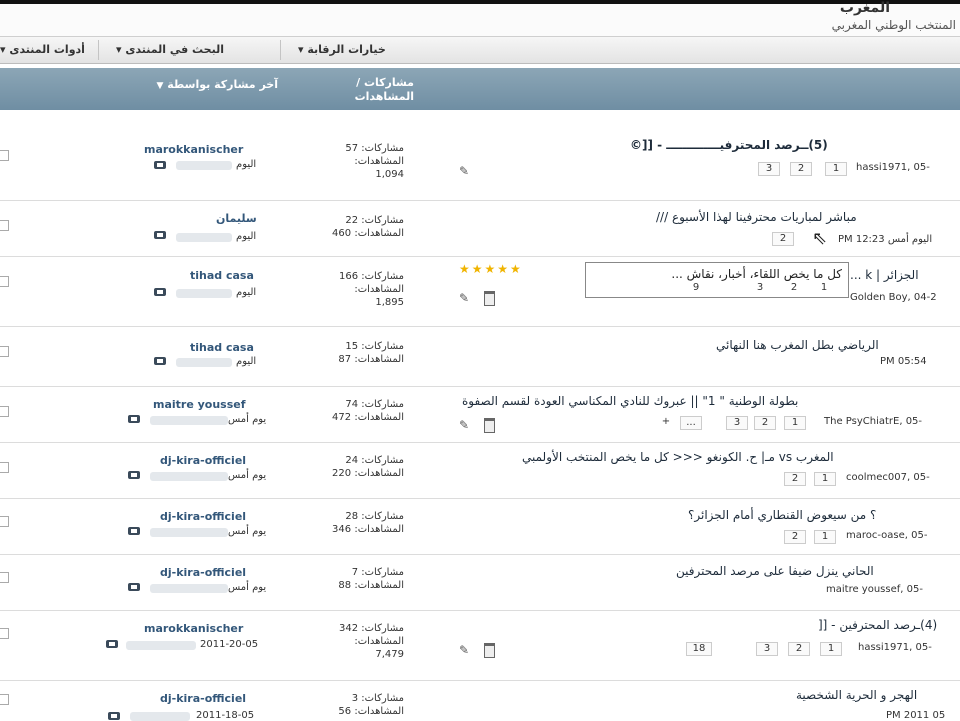 This screenshot has height=721, width=960. What do you see at coordinates (368, 227) in the screenshot?
I see `thread-stats: مشاركات: 22 المشاهدات: 460` at bounding box center [368, 227].